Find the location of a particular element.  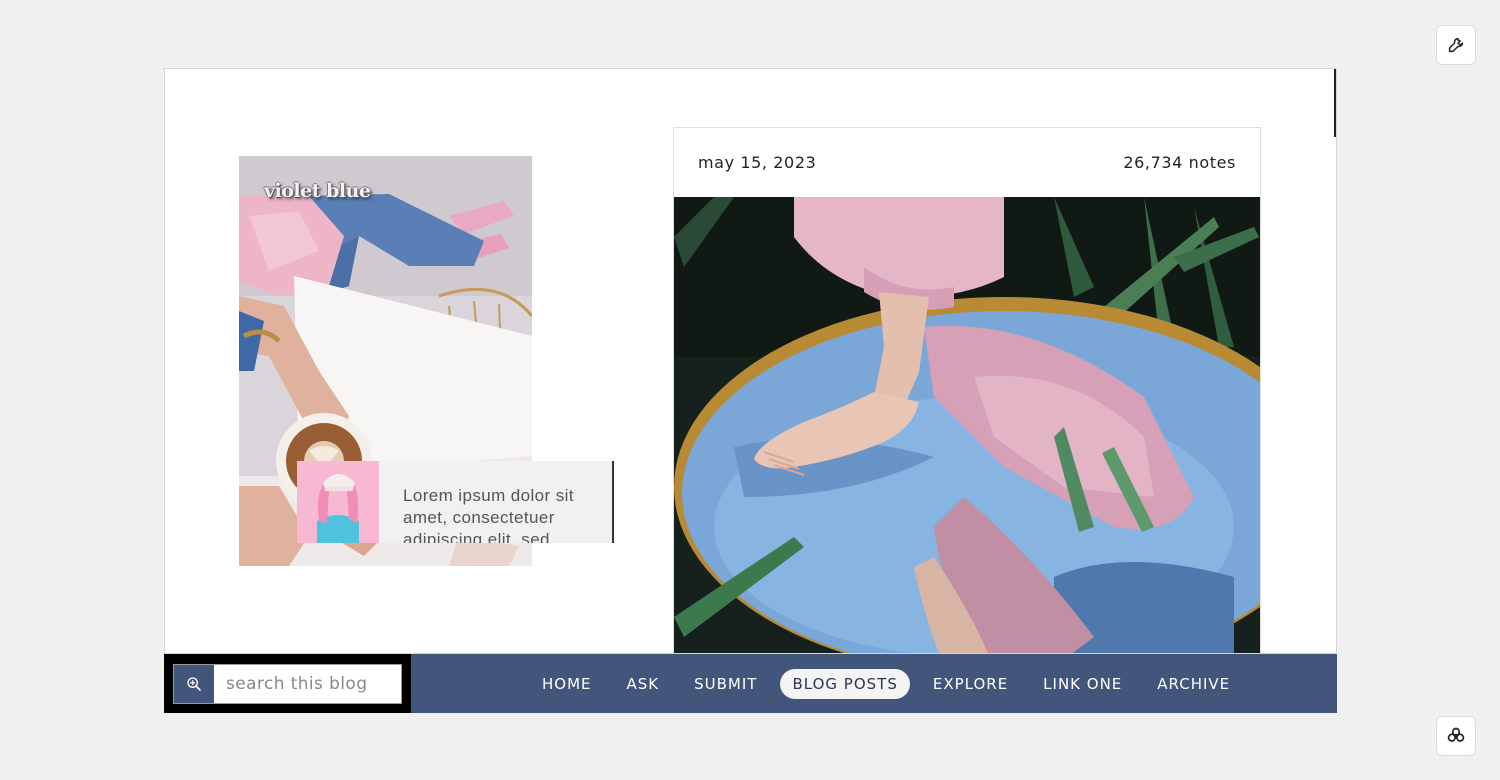

nav-submit: SUBMIT is located at coordinates (725, 684).